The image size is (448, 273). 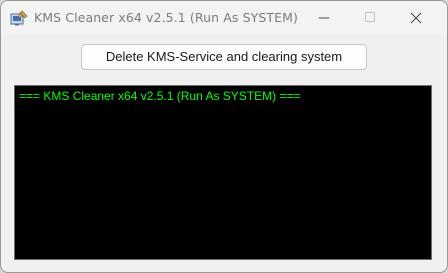 I want to click on title-bar: KMS Cleaner x64 v2.5.1 (Run As SYSTEM), so click(x=224, y=18).